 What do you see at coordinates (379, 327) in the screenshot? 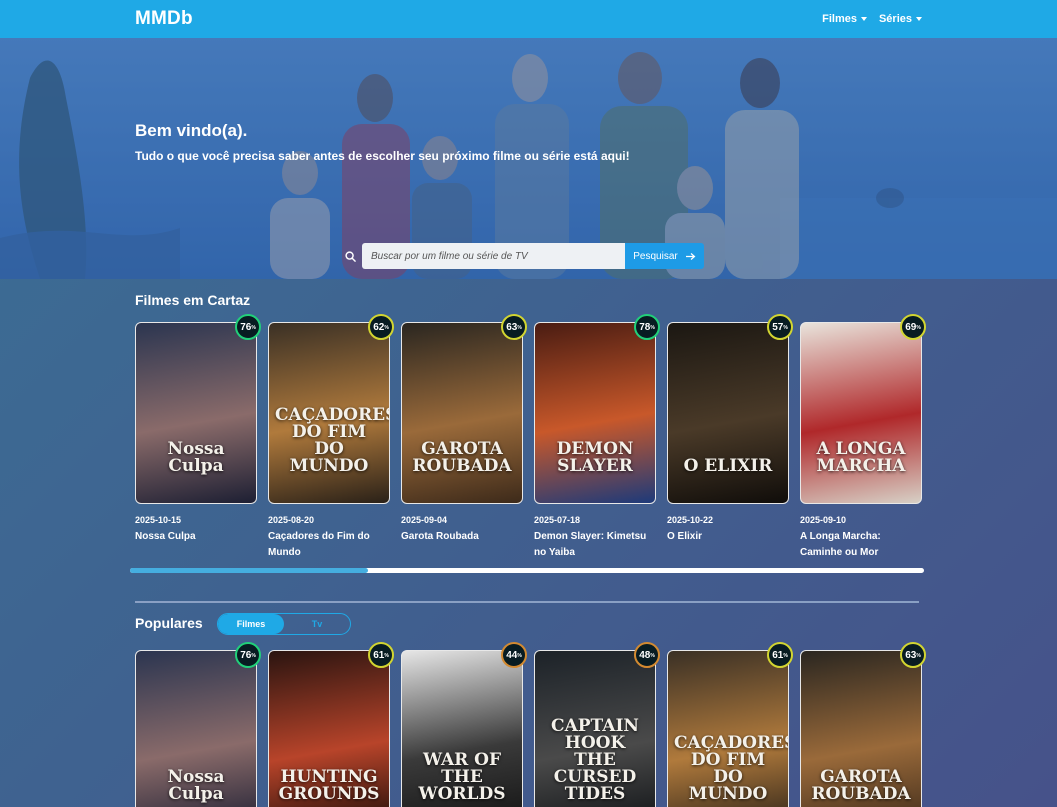
I see `score-value: 62` at bounding box center [379, 327].